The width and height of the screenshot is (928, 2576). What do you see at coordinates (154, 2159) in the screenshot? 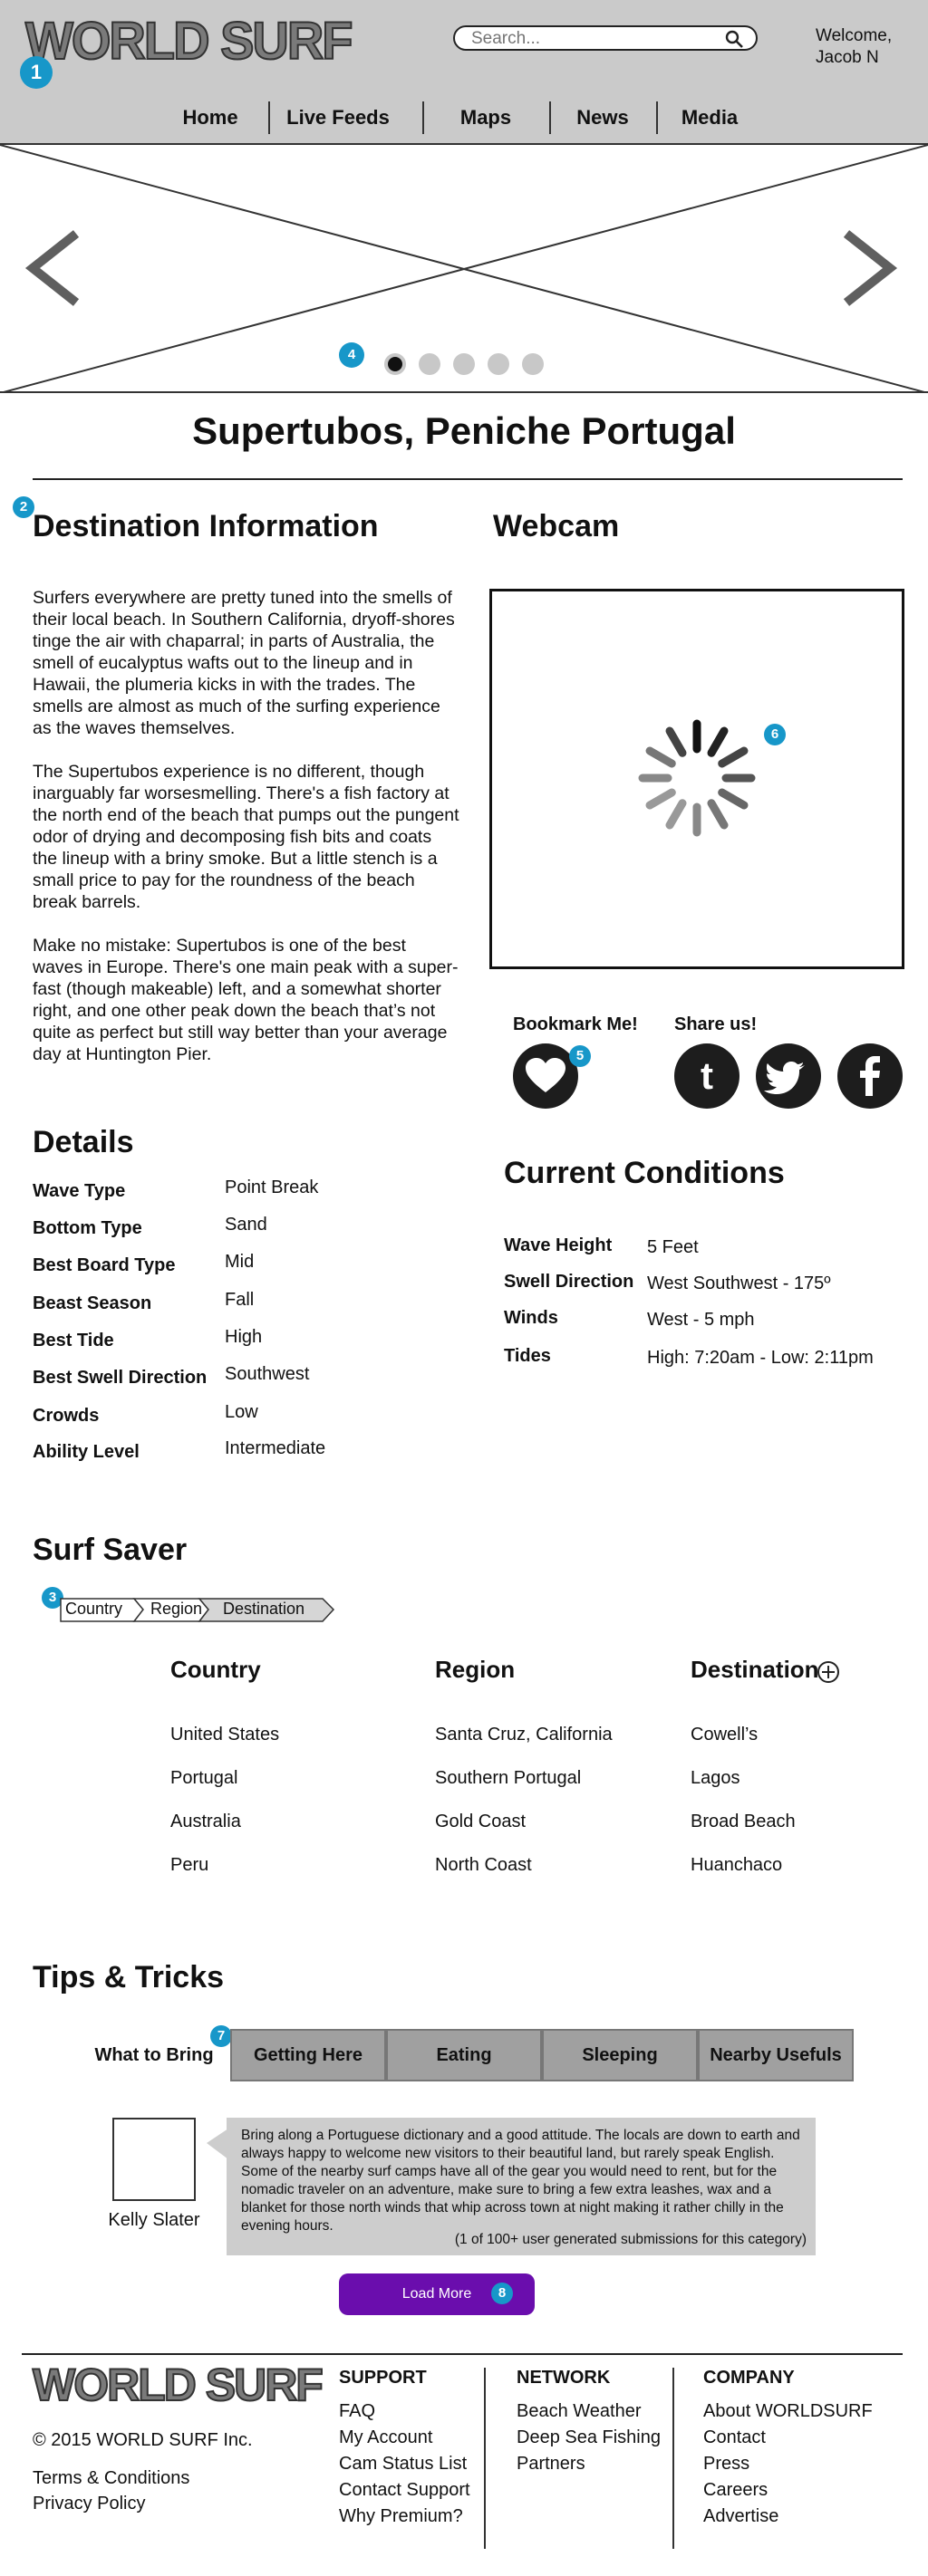
I see `avatar` at bounding box center [154, 2159].